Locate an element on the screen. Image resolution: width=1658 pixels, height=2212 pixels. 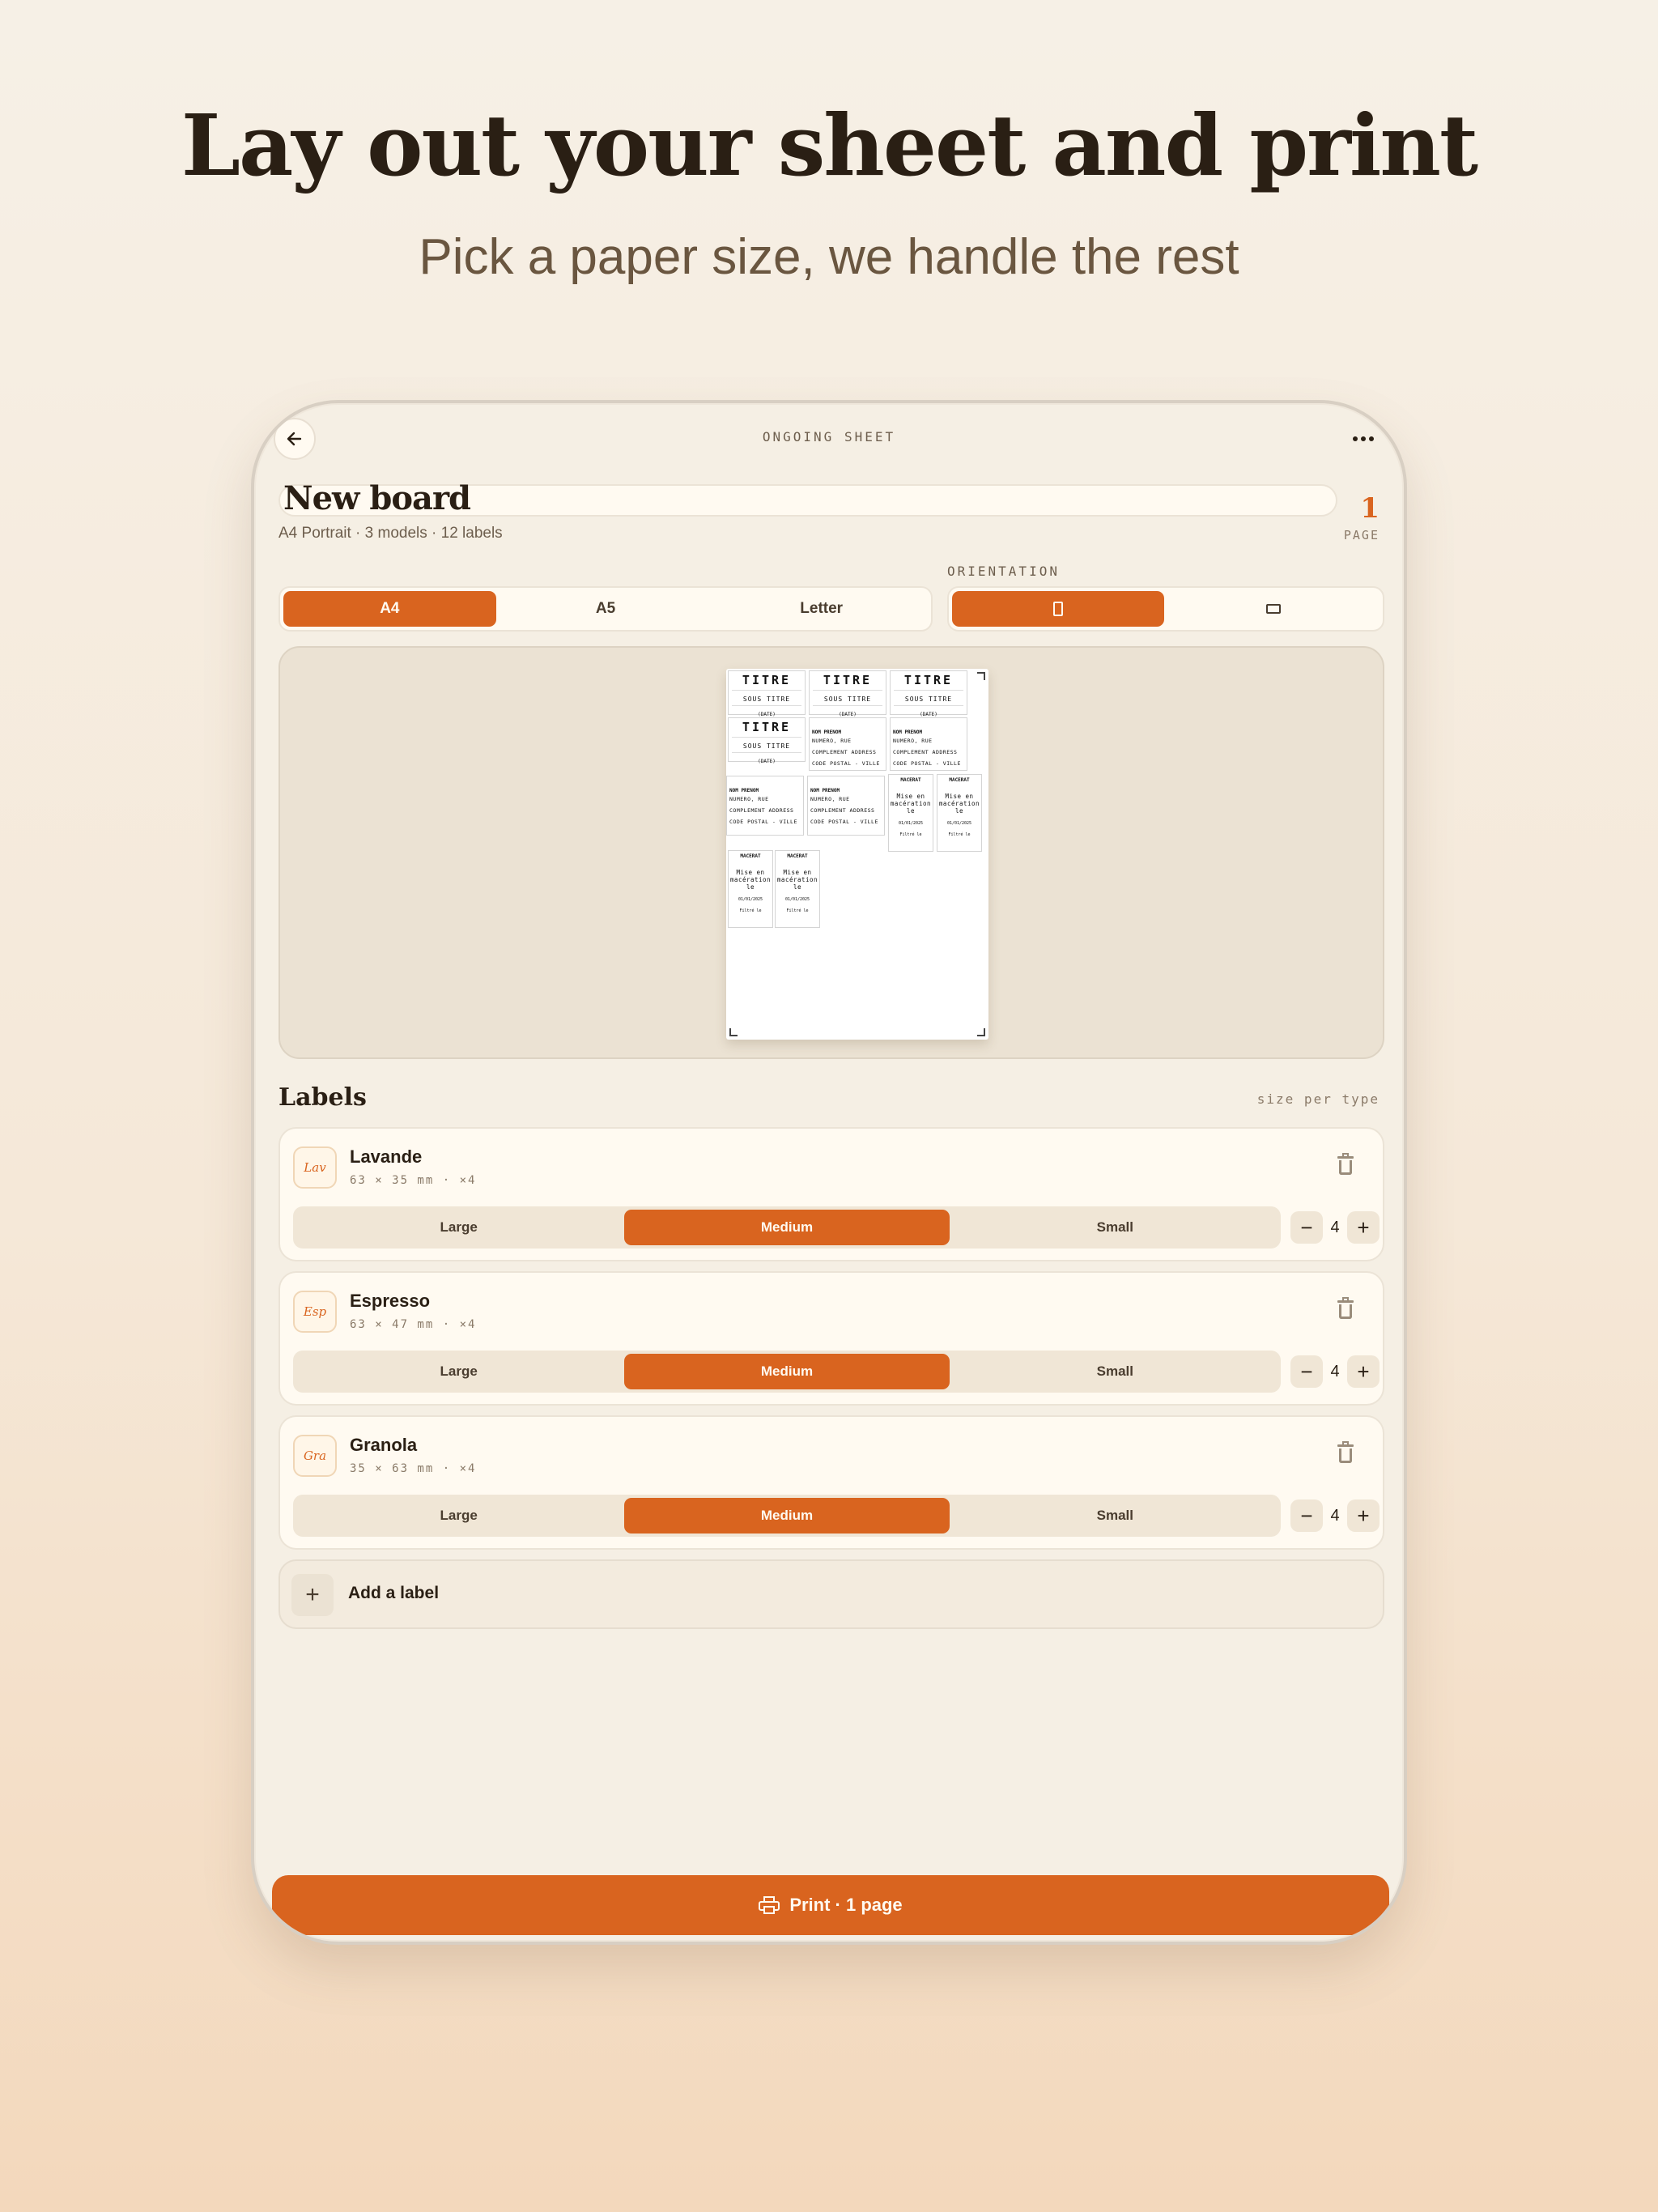
more-horizontal-icon is located at coordinates (1355, 439).